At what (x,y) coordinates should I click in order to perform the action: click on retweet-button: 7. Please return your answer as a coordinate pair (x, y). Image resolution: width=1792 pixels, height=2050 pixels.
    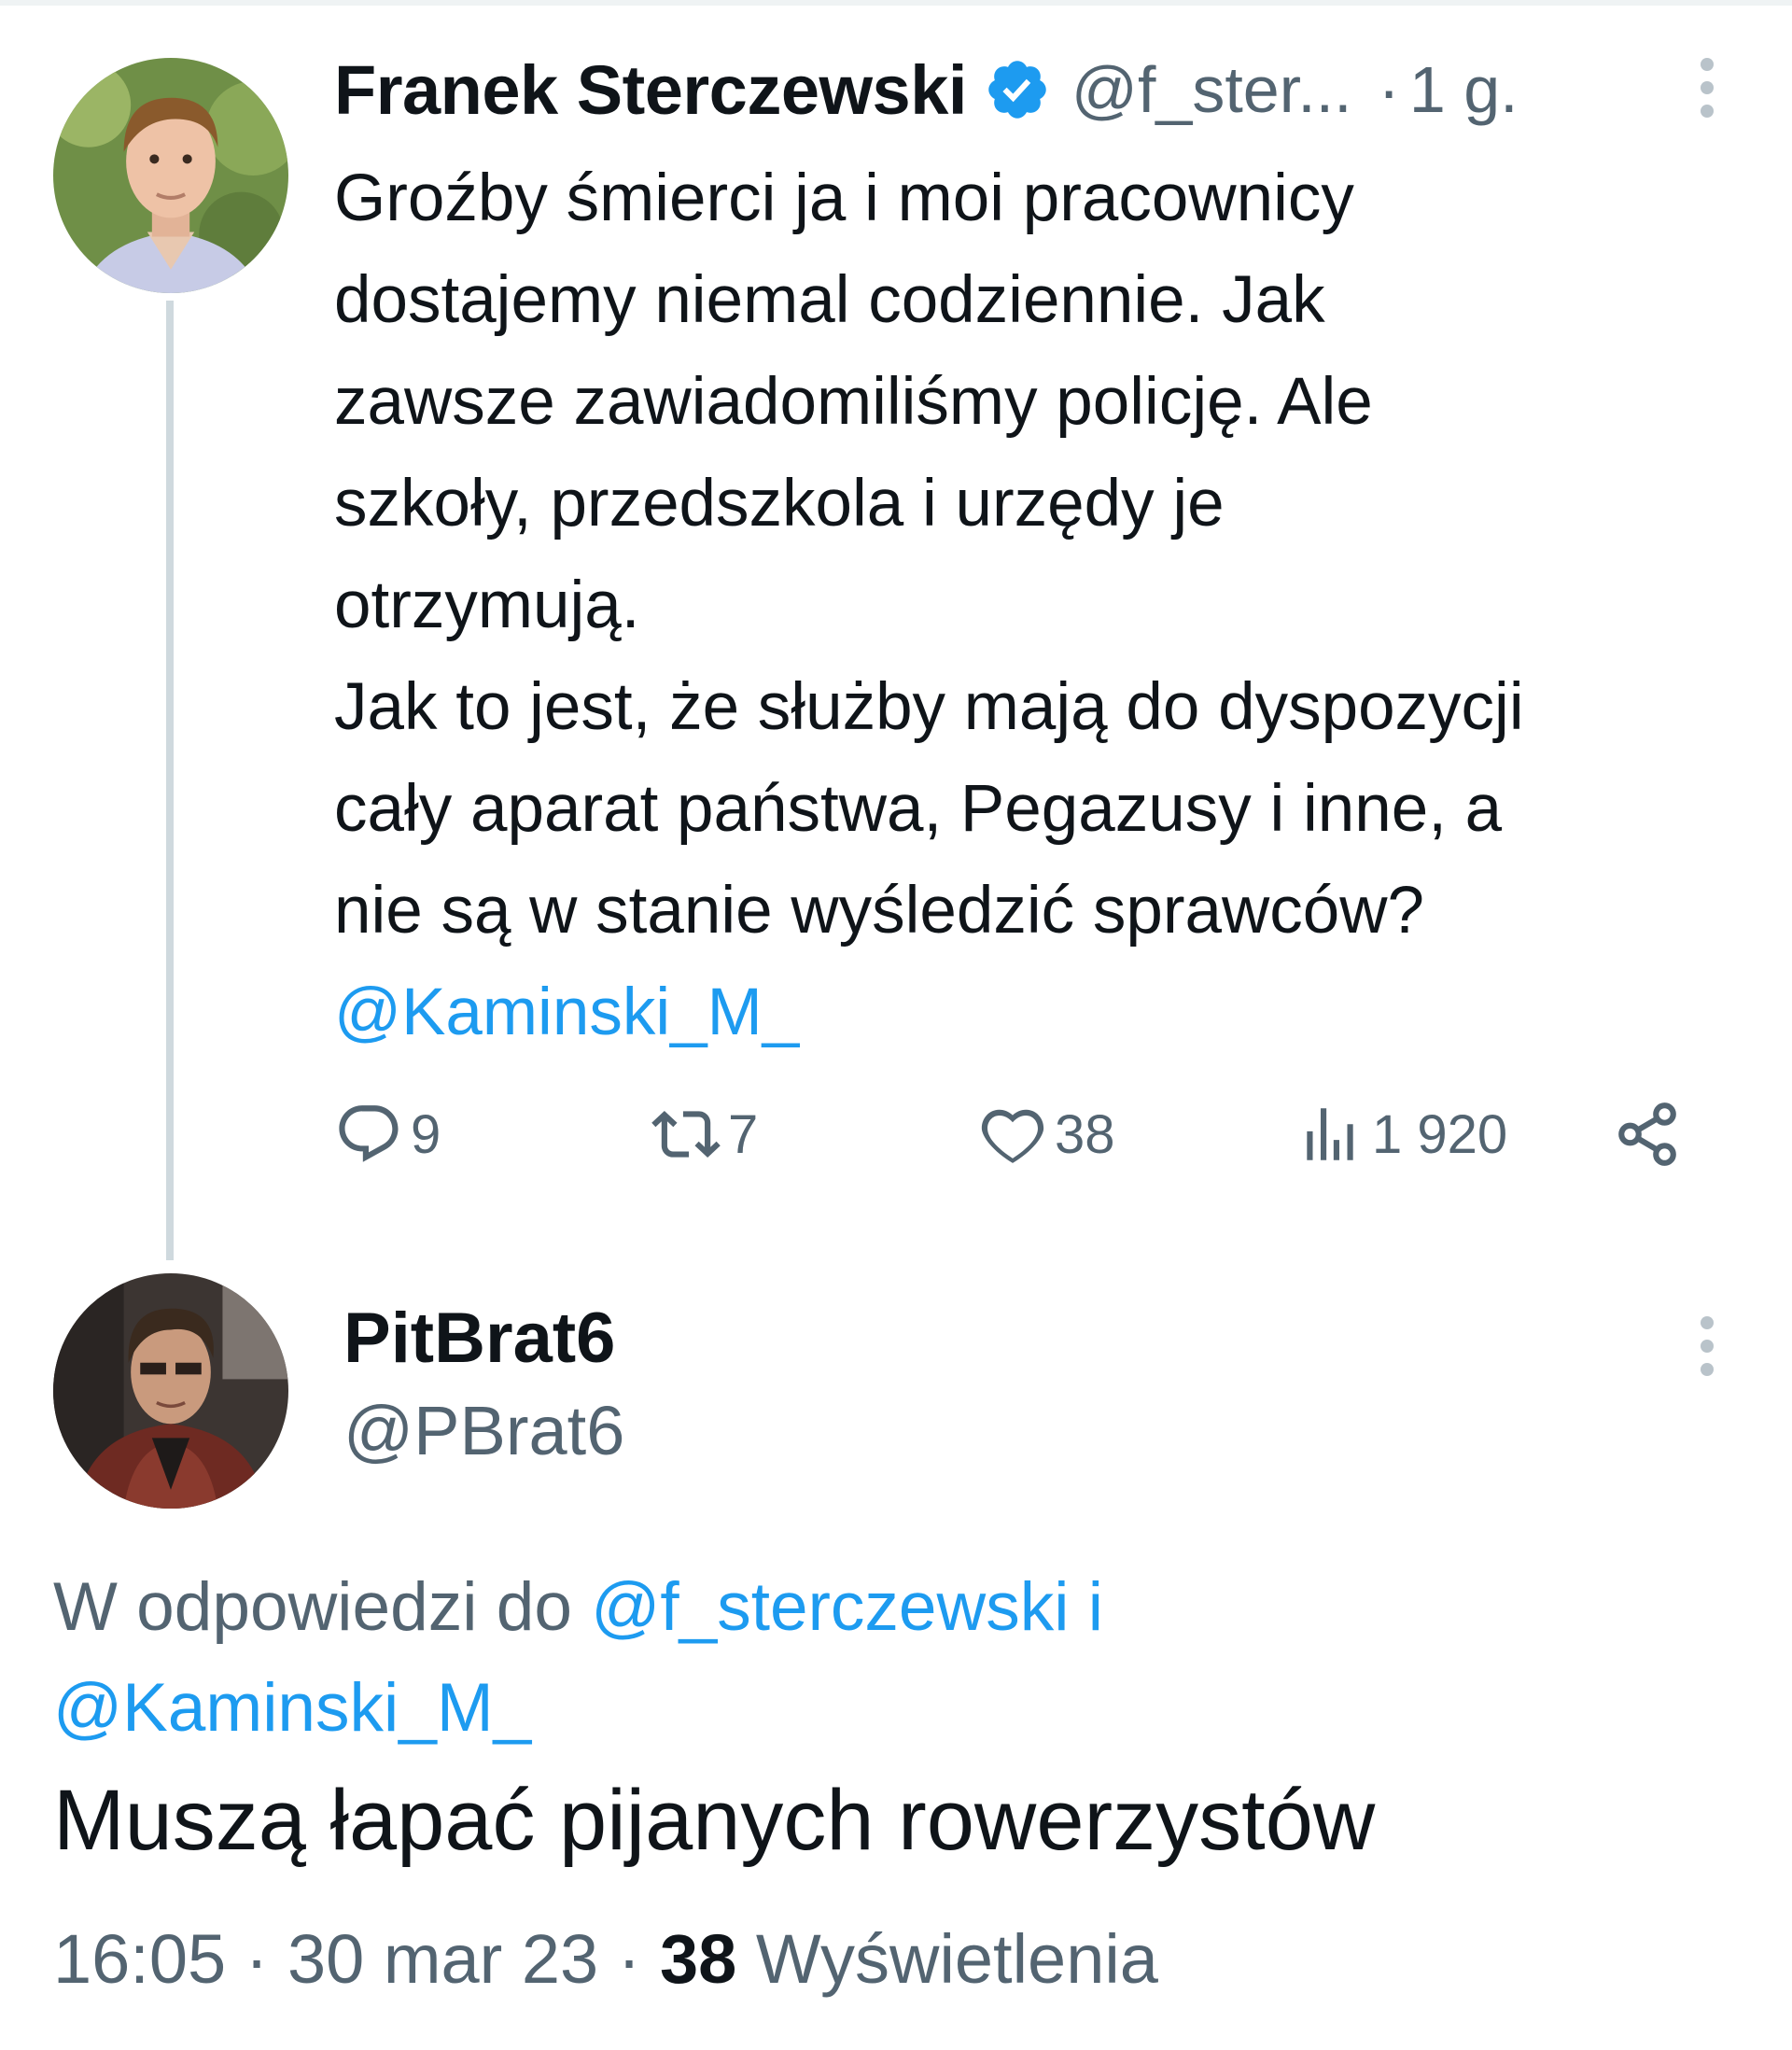
    Looking at the image, I should click on (704, 1134).